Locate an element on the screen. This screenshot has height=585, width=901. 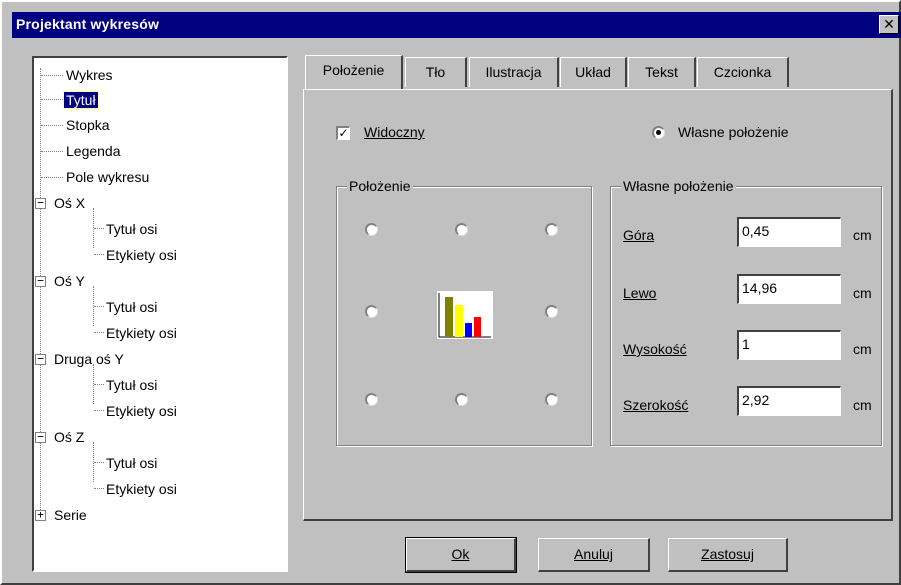
tree-item-wykres: Wykres is located at coordinates (89, 75).